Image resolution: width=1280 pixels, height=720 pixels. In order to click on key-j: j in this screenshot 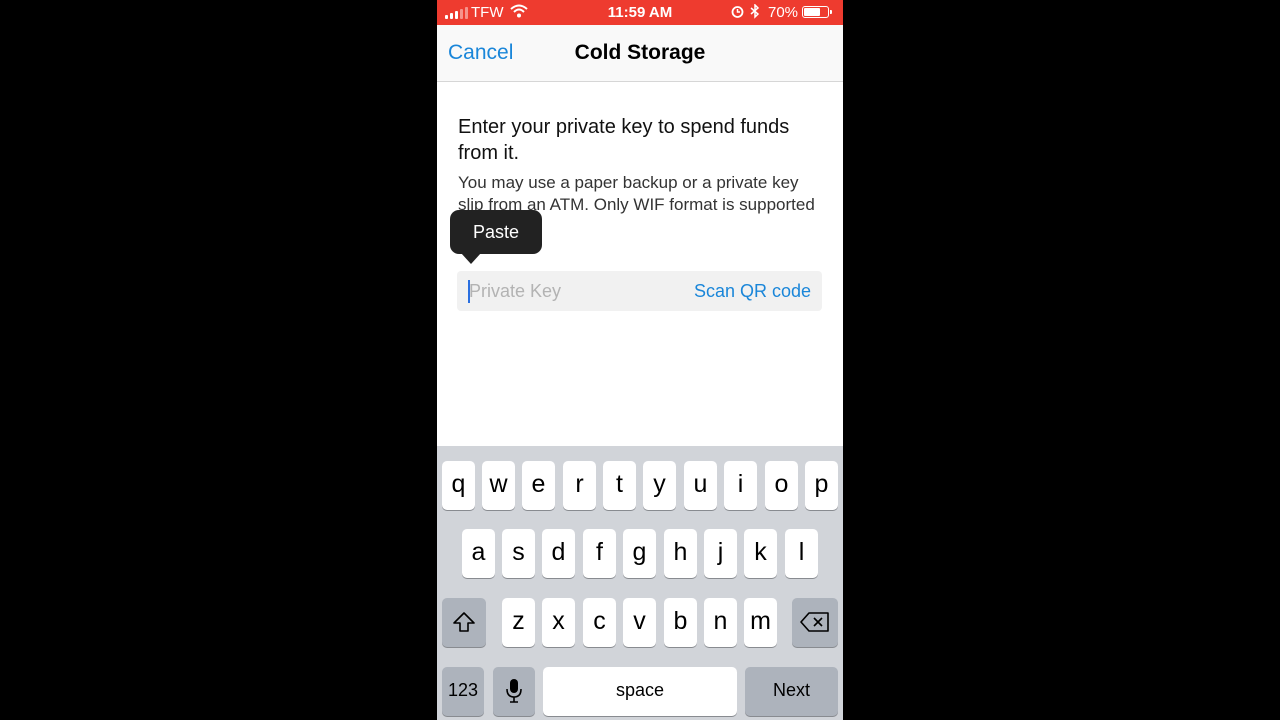, I will do `click(720, 553)`.